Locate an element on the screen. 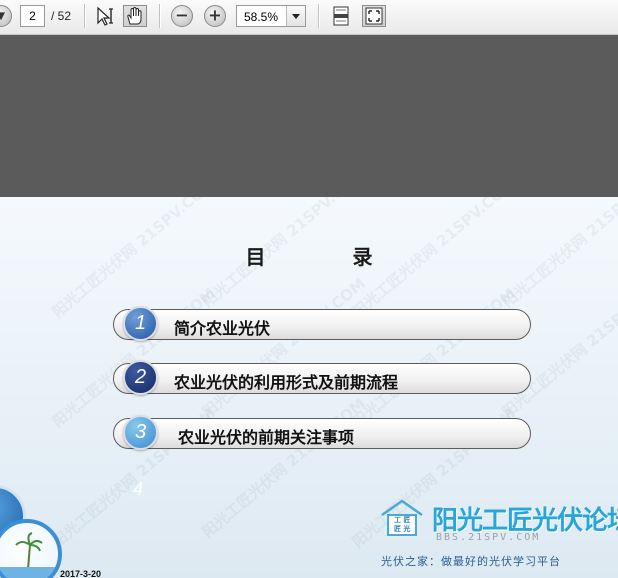 The image size is (618, 578). toc-number-badge: 3 is located at coordinates (140, 432).